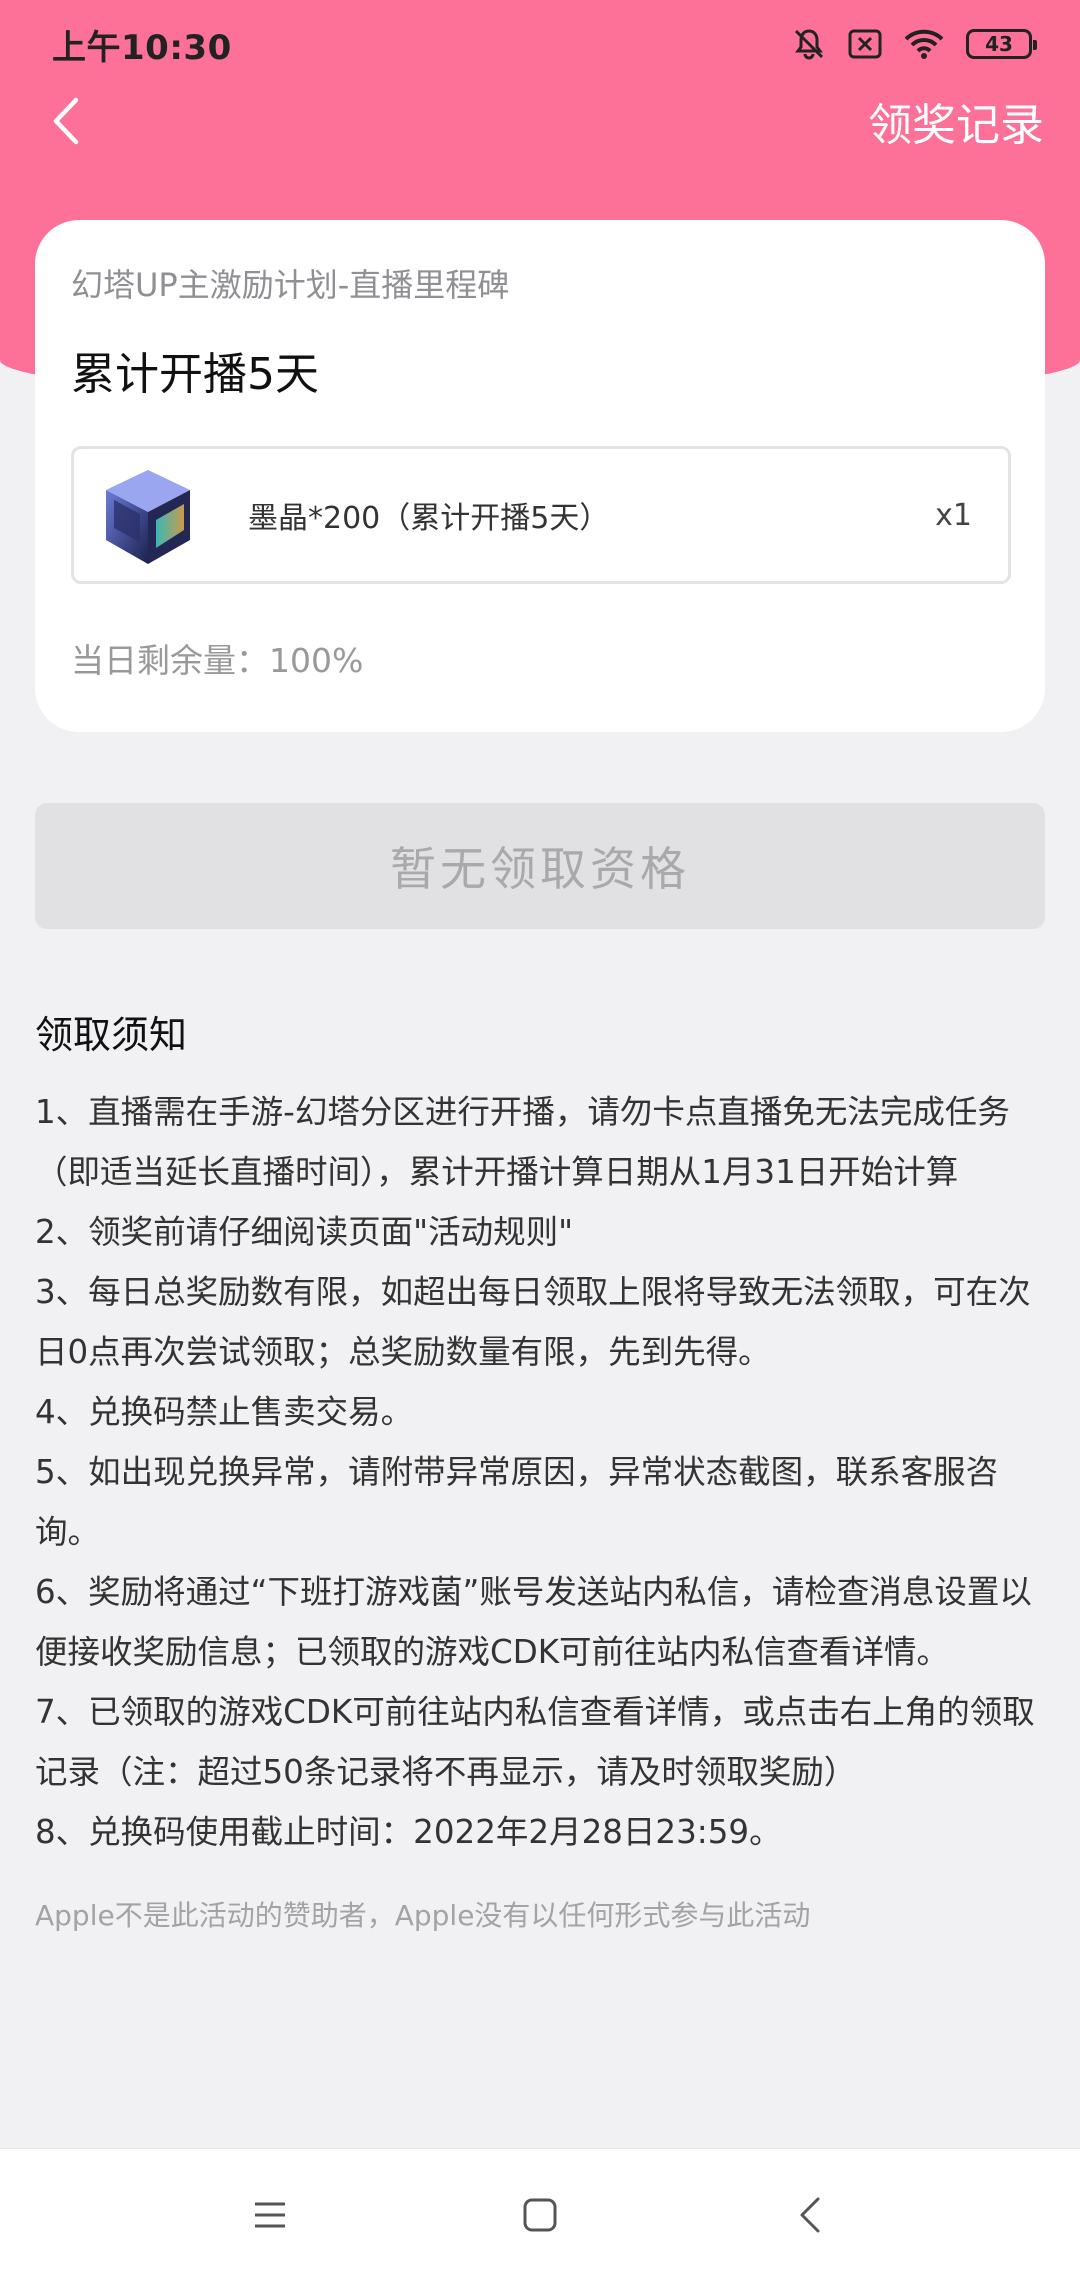  What do you see at coordinates (809, 44) in the screenshot?
I see `bell-off-icon` at bounding box center [809, 44].